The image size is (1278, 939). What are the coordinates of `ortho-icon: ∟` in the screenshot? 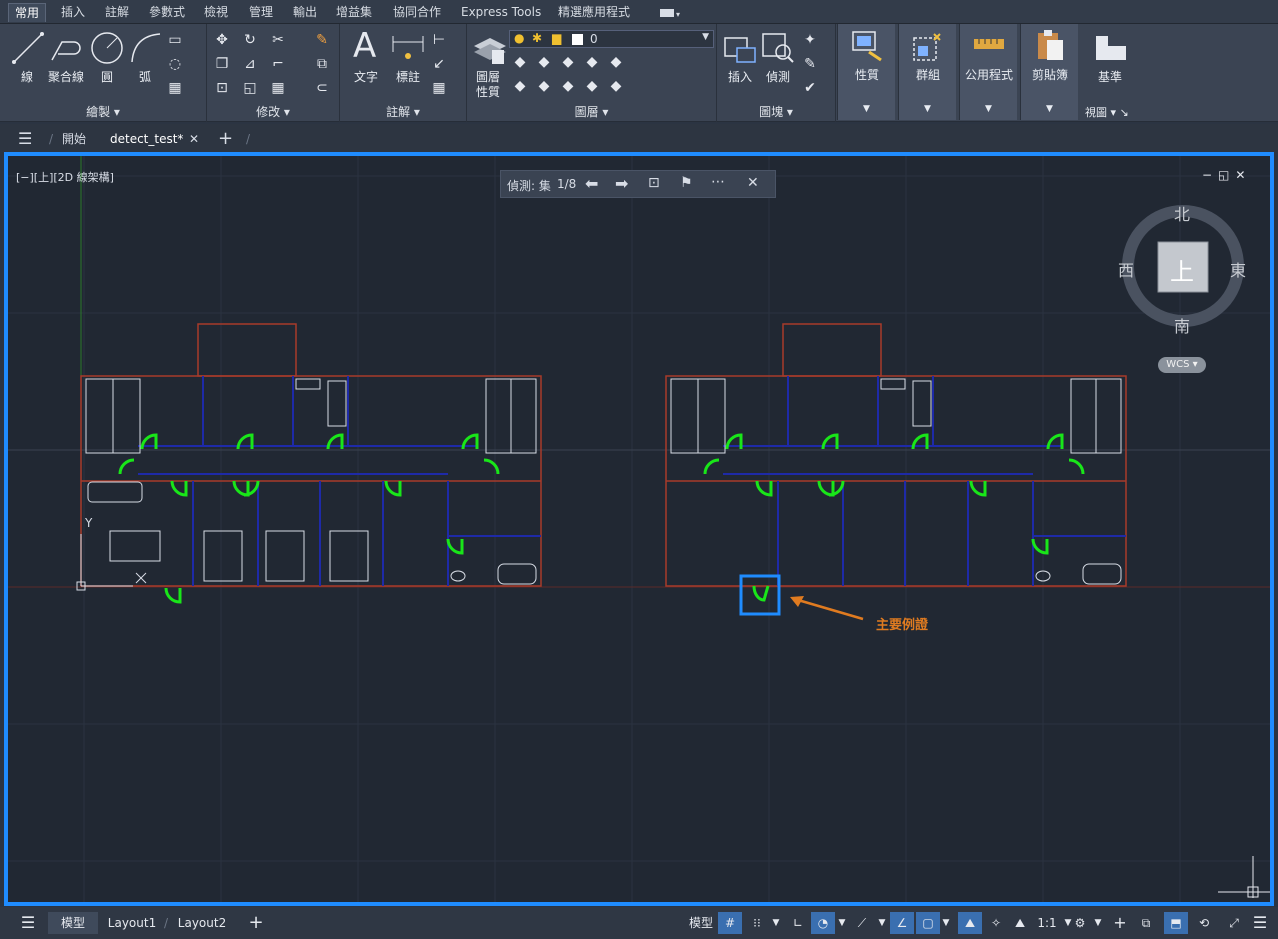 It's located at (798, 923).